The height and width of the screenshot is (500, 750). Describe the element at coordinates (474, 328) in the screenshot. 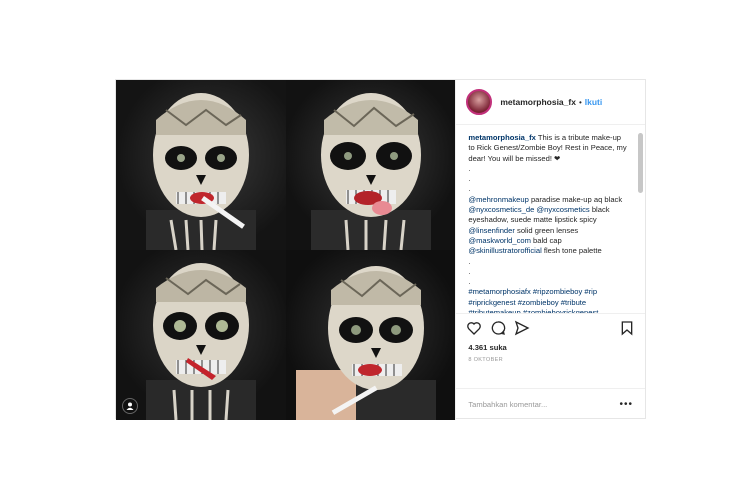

I see `heart-icon` at that location.